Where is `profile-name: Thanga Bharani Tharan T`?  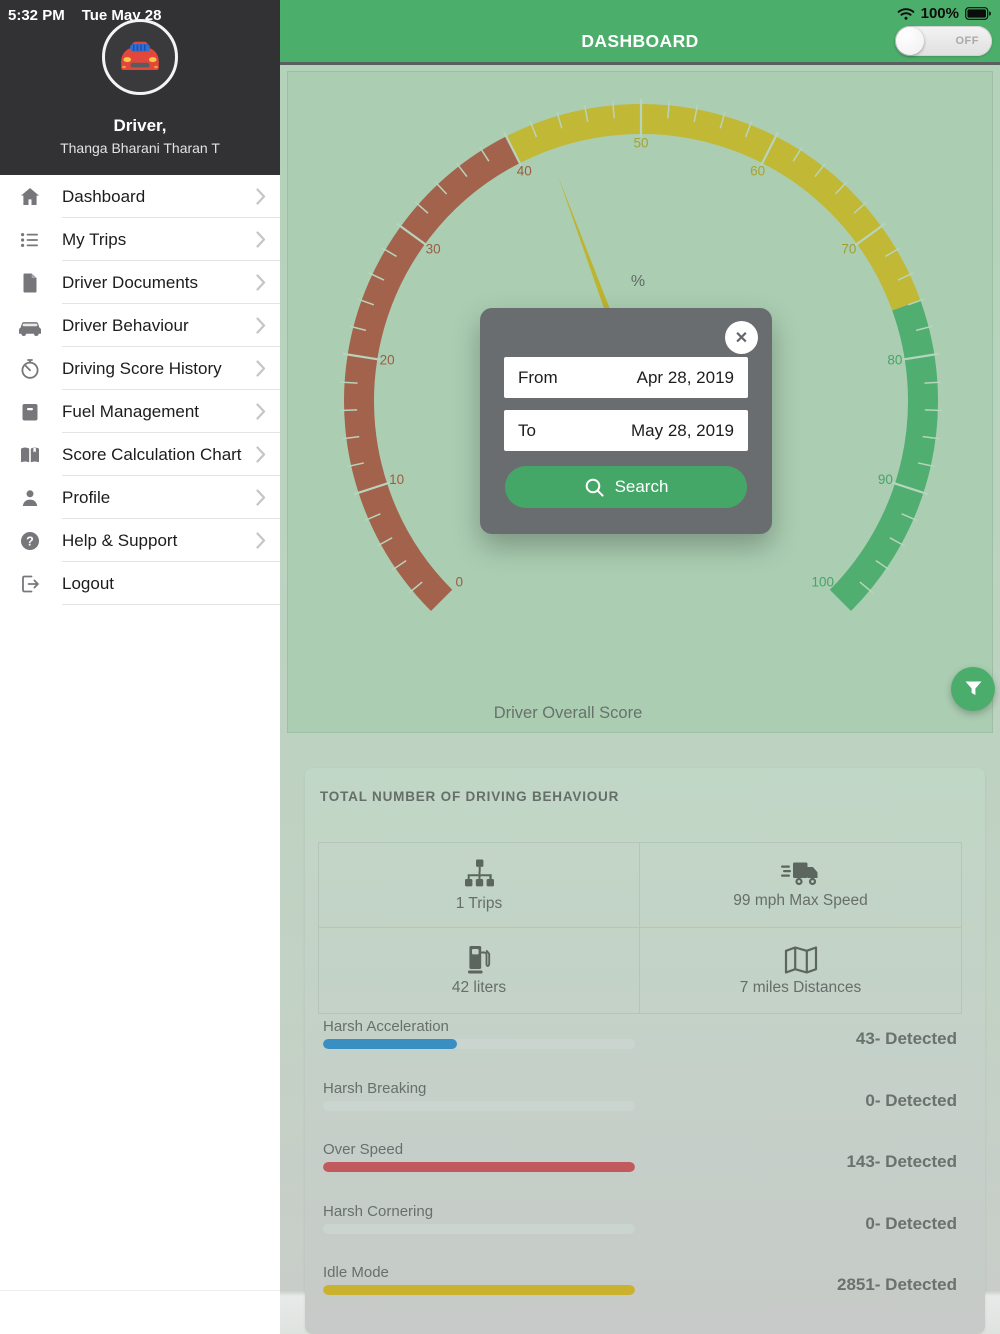 profile-name: Thanga Bharani Tharan T is located at coordinates (140, 148).